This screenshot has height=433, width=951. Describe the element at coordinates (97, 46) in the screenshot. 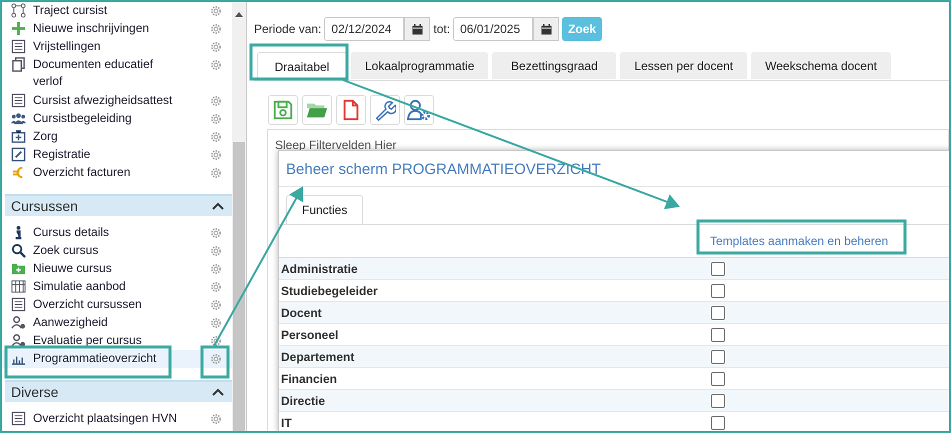

I see `sidebar-item: Vrijstellingen` at that location.